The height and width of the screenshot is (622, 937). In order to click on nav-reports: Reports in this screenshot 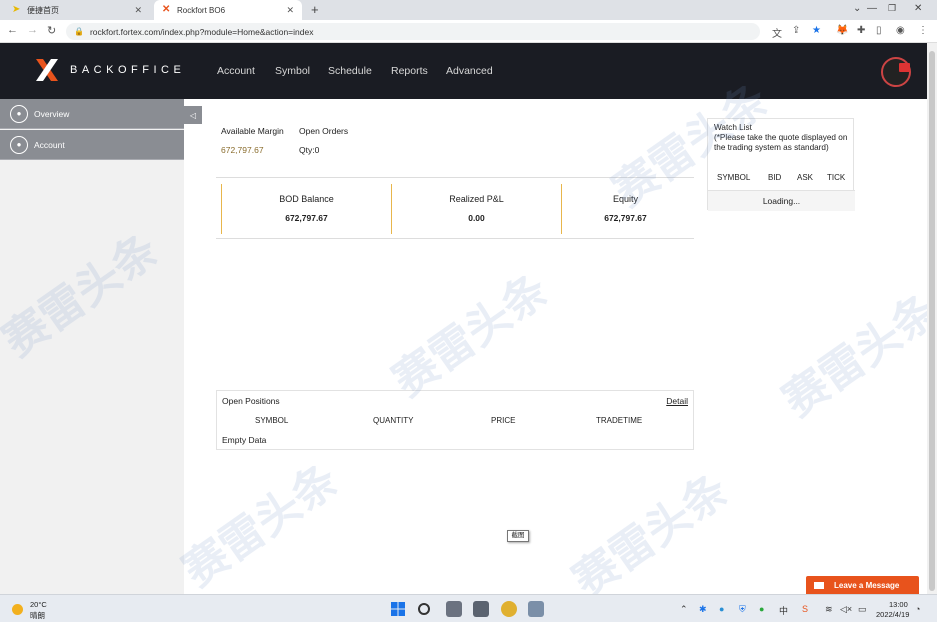, I will do `click(409, 71)`.